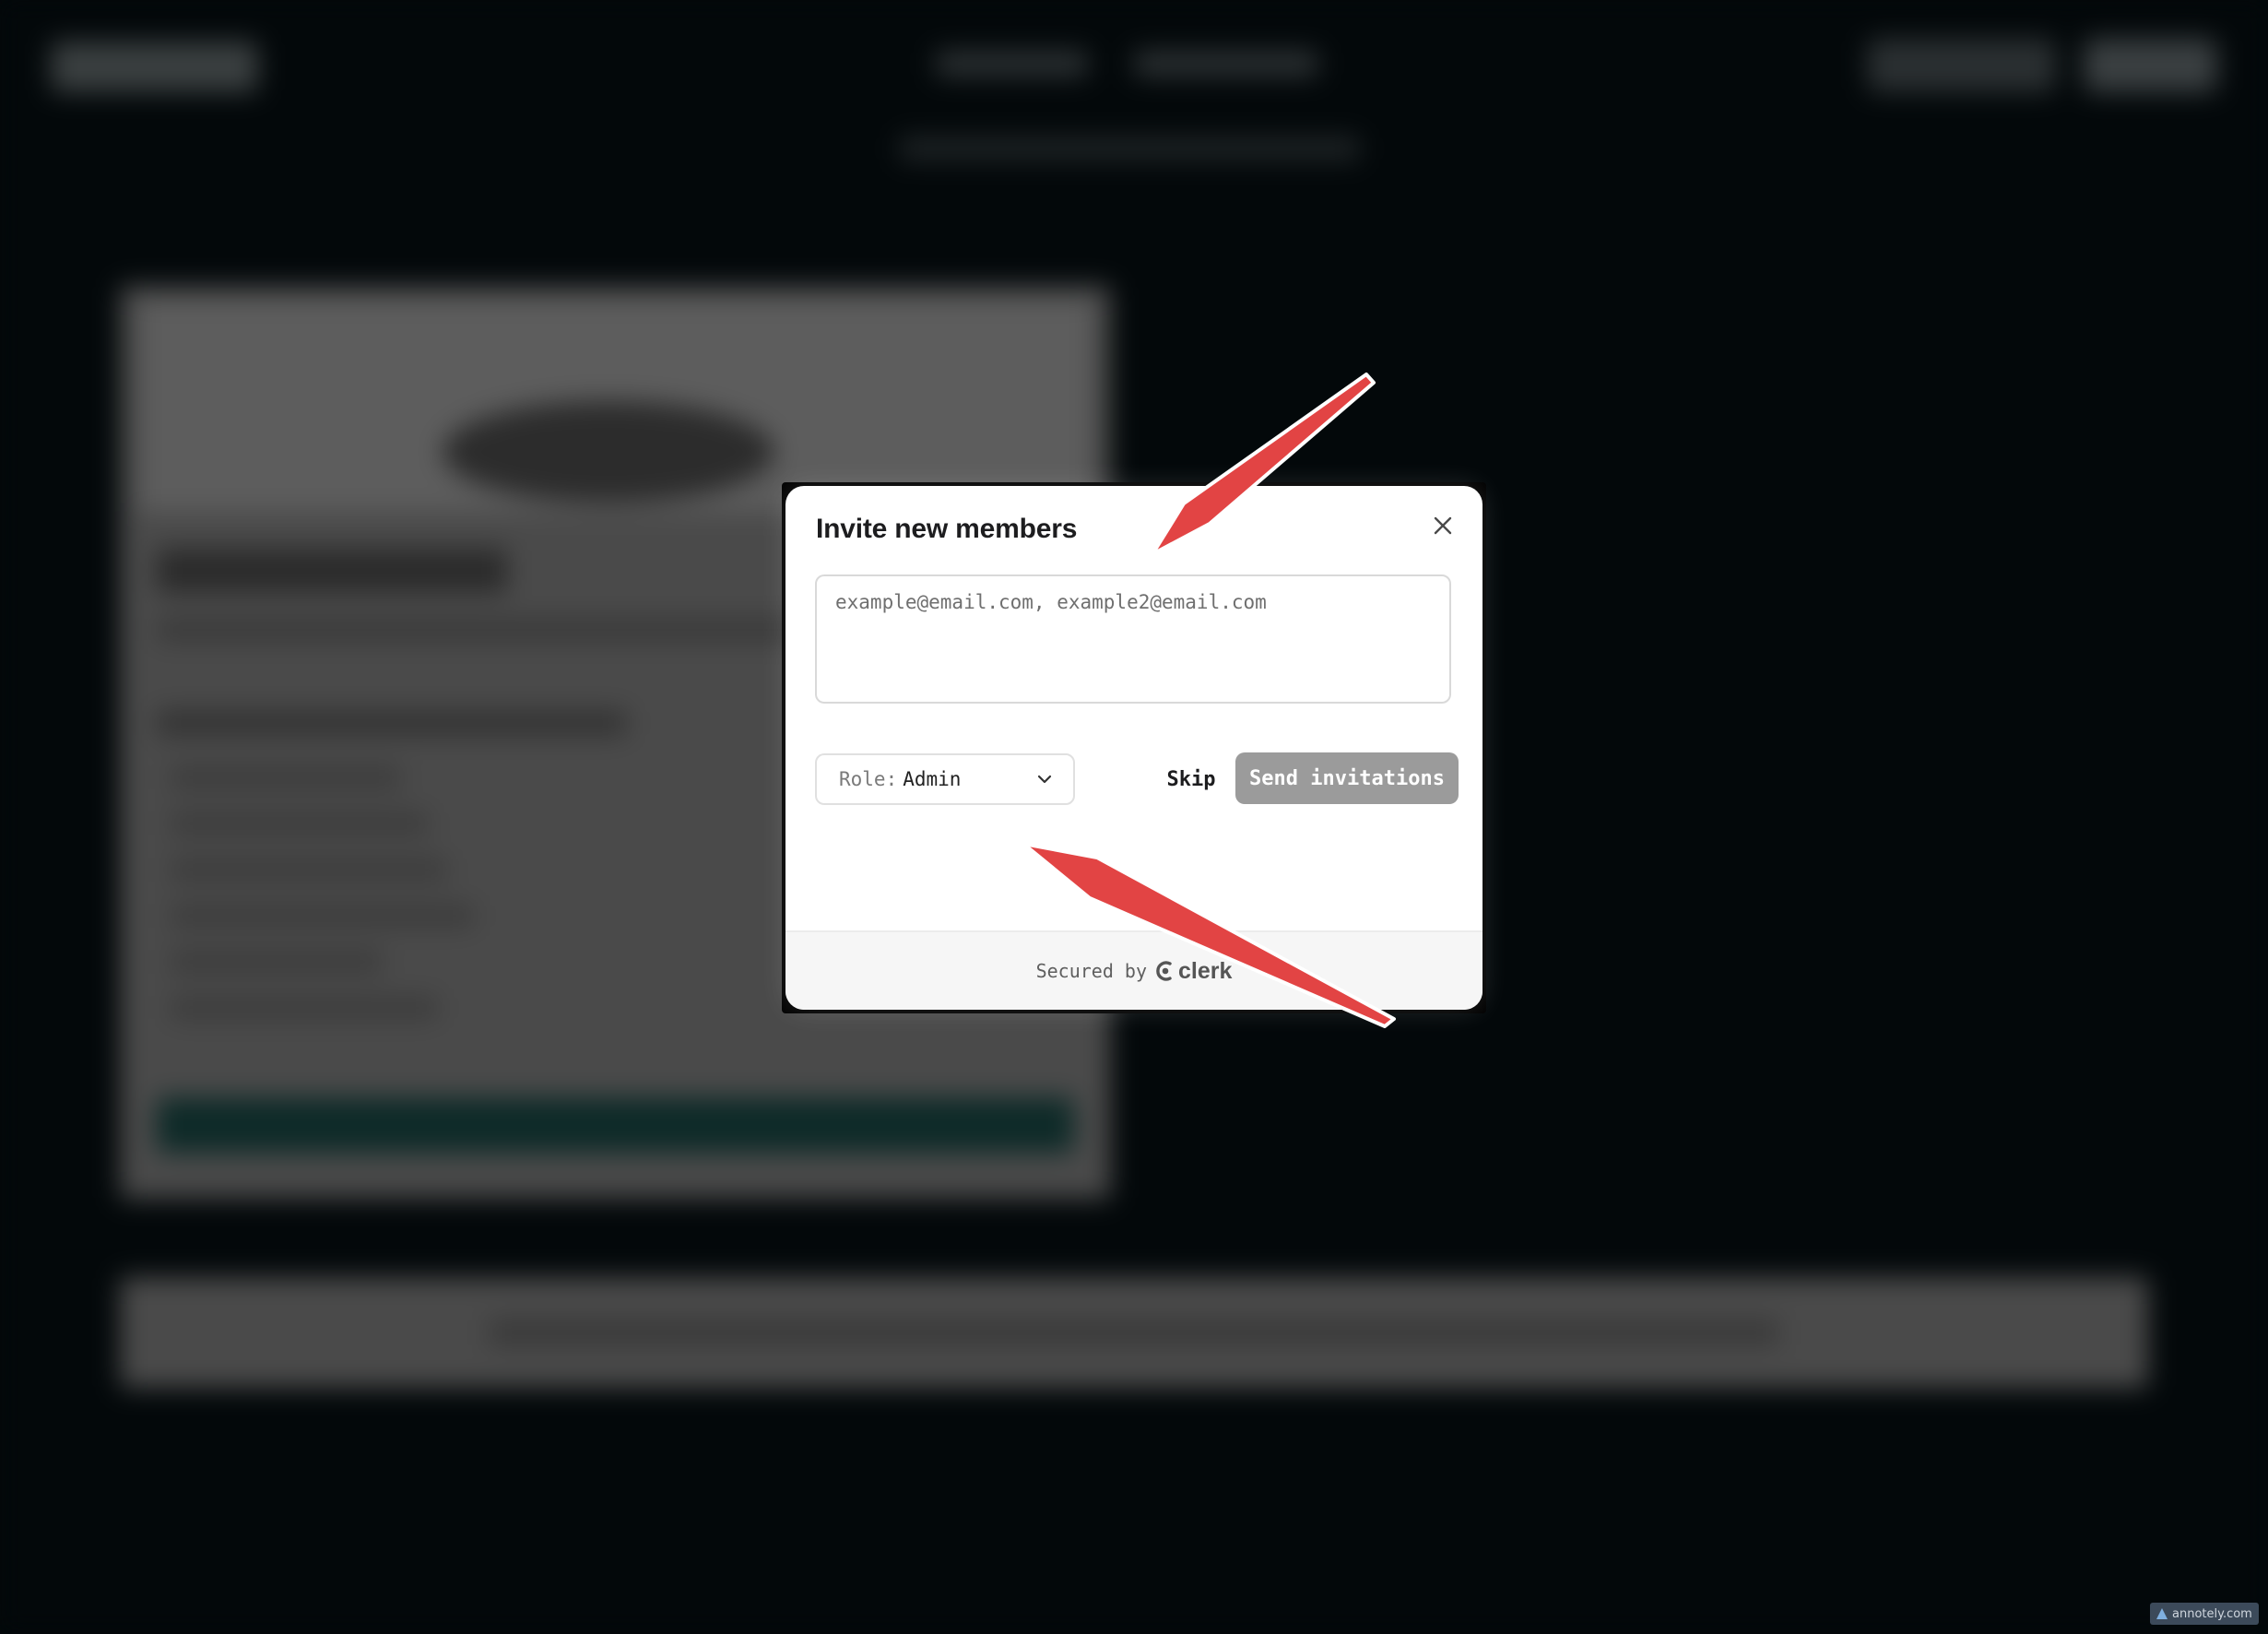 The height and width of the screenshot is (1634, 2268). I want to click on dialog-title: Invite new members, so click(947, 529).